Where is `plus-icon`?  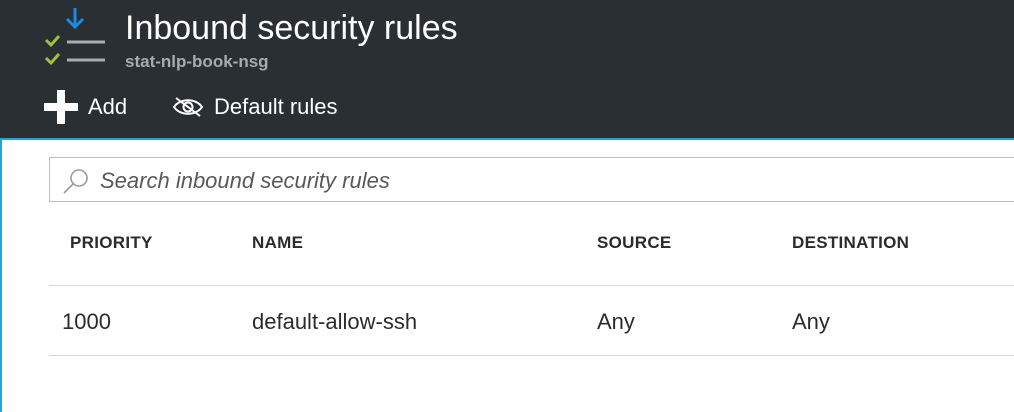 plus-icon is located at coordinates (61, 107).